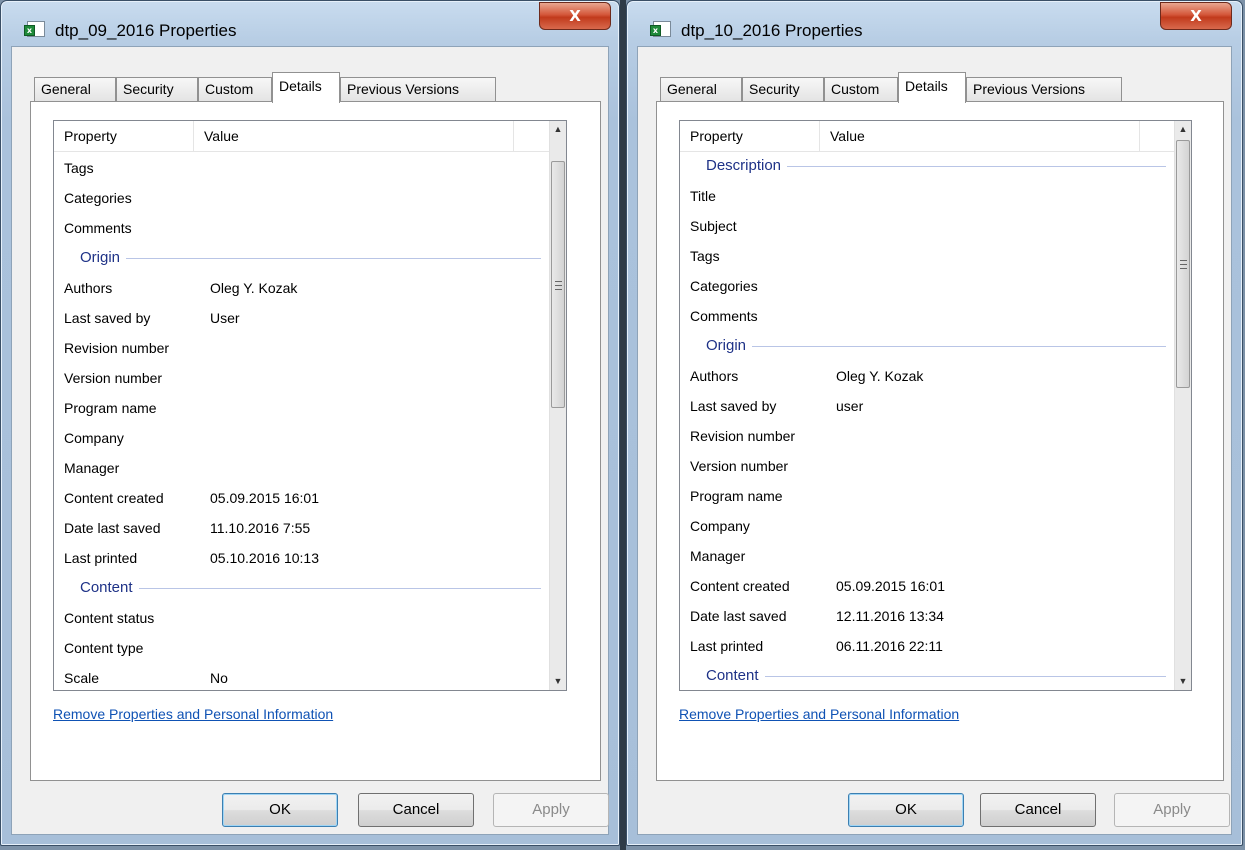 The height and width of the screenshot is (850, 1245). What do you see at coordinates (264, 558) in the screenshot?
I see `property-value: 05.10.2016 10:13` at bounding box center [264, 558].